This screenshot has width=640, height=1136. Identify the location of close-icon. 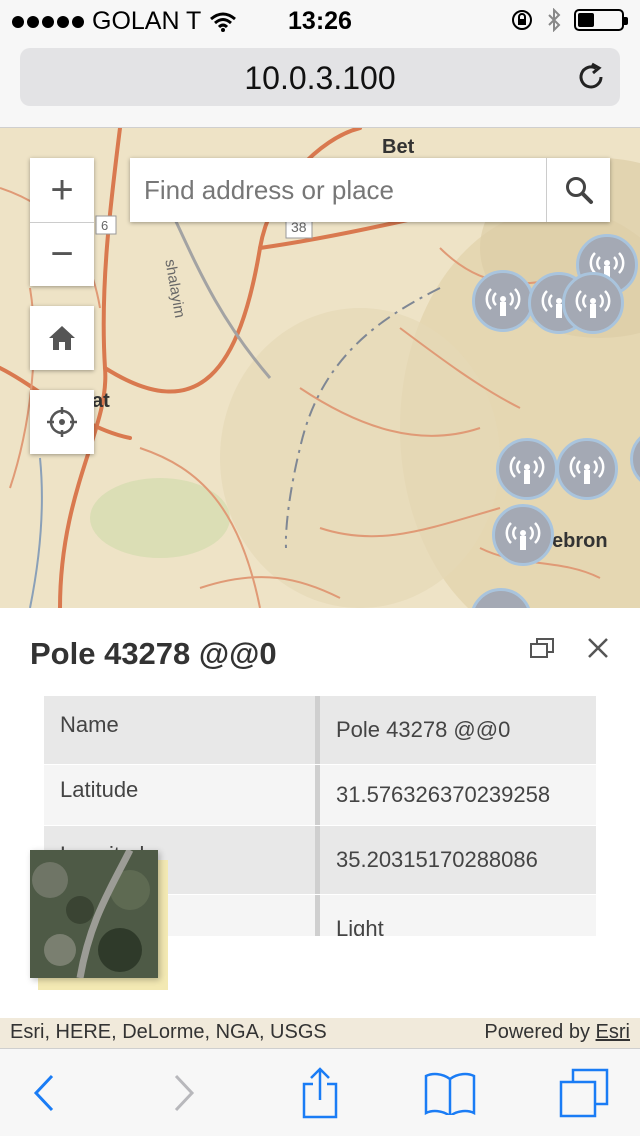
(598, 648).